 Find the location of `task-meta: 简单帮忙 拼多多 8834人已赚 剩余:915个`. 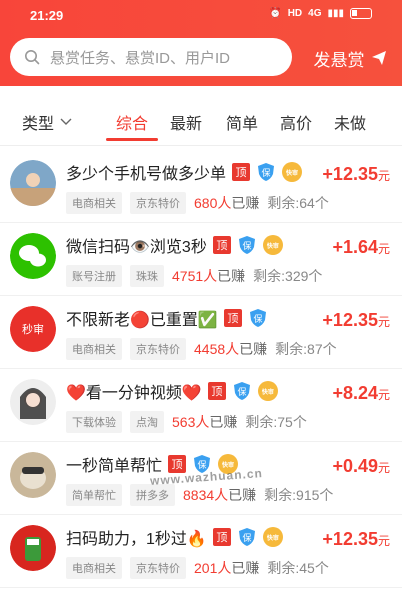

task-meta: 简单帮忙 拼多多 8834人已赚 剩余:915个 is located at coordinates (199, 495).